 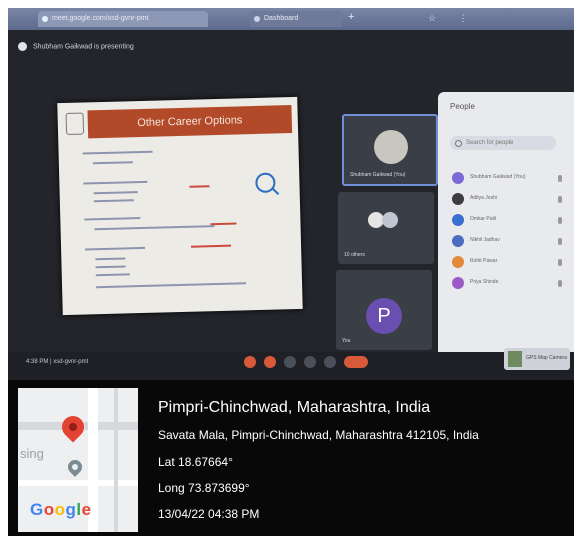 What do you see at coordinates (485, 240) in the screenshot?
I see `participant-name: Nikhil Jadhav` at bounding box center [485, 240].